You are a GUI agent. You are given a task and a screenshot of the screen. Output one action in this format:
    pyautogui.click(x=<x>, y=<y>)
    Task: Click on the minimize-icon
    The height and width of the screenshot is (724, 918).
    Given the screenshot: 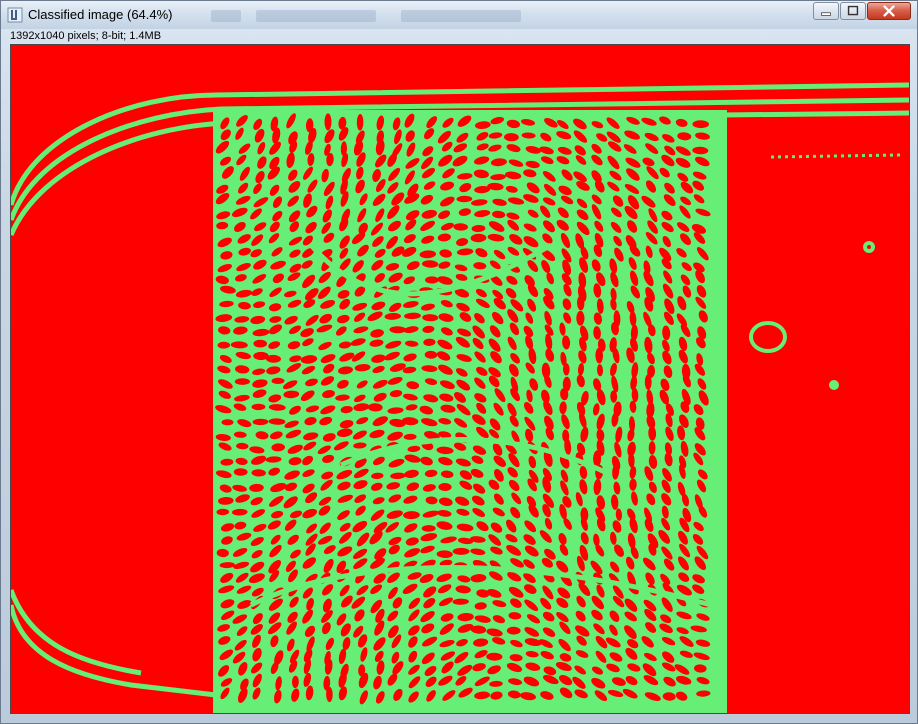 What is the action you would take?
    pyautogui.click(x=826, y=14)
    